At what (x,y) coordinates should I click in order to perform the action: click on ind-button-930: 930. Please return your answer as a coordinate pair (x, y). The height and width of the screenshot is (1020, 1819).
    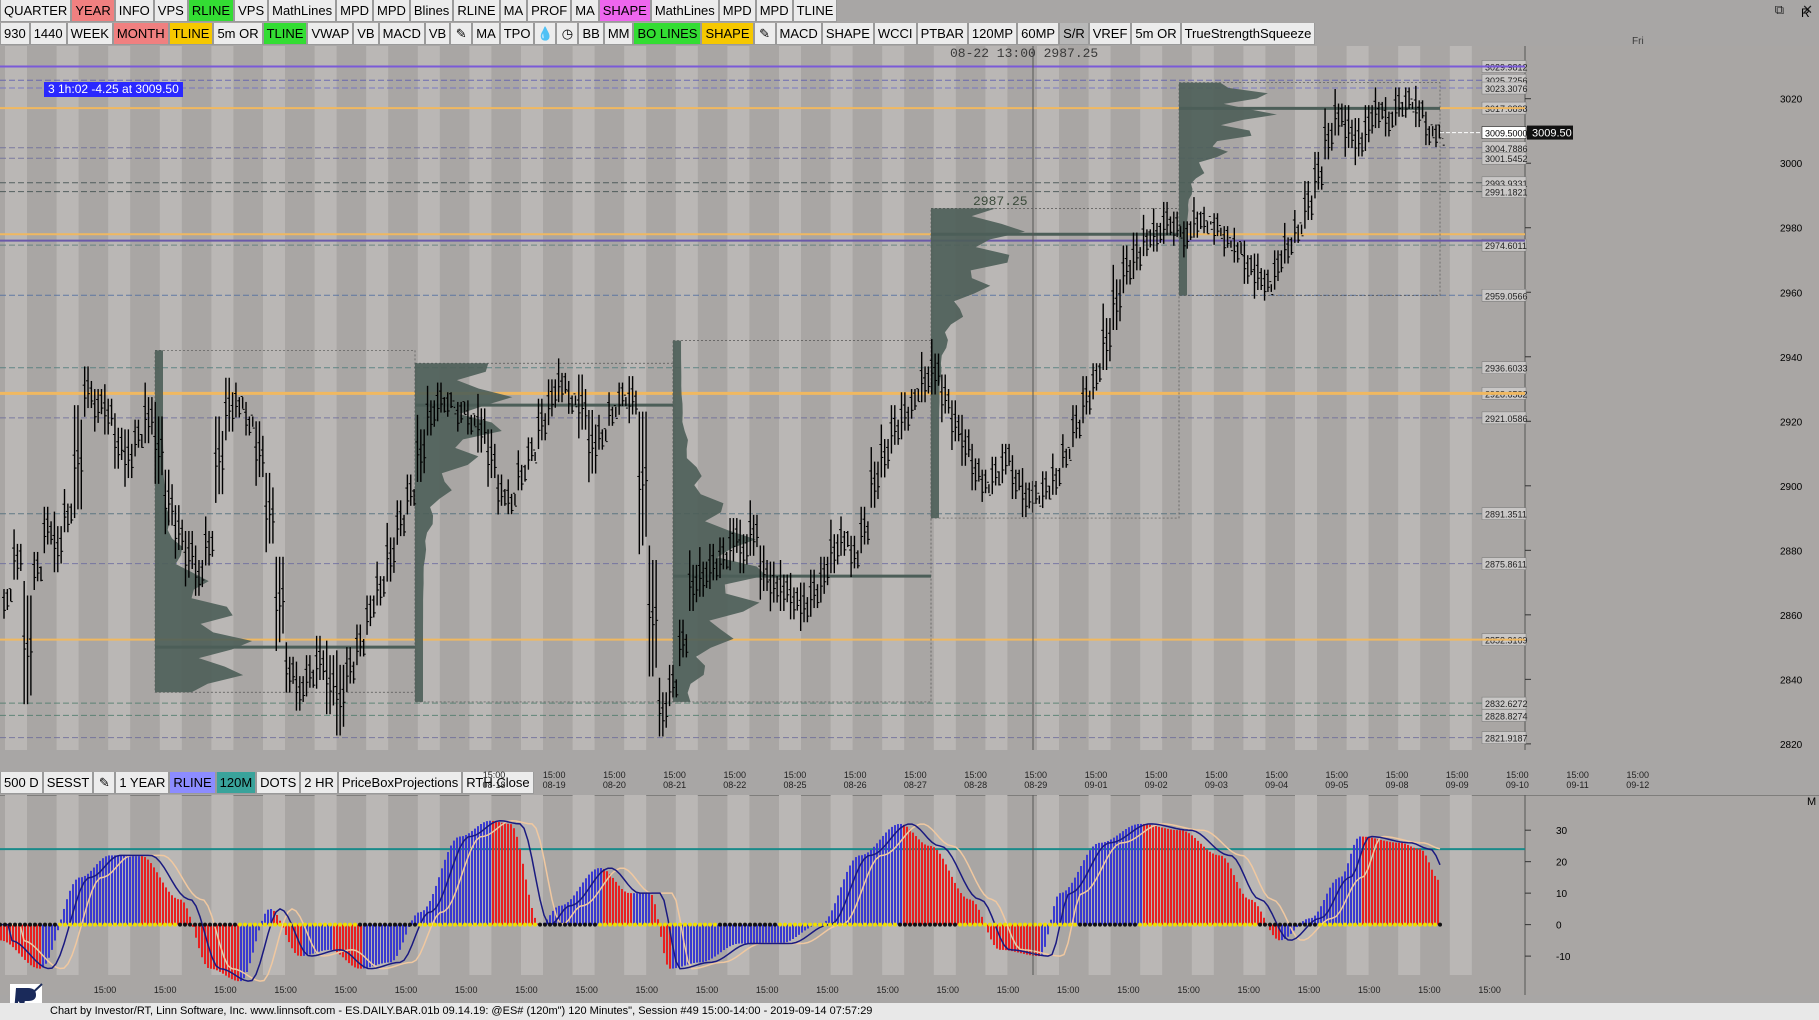
    Looking at the image, I should click on (15, 34).